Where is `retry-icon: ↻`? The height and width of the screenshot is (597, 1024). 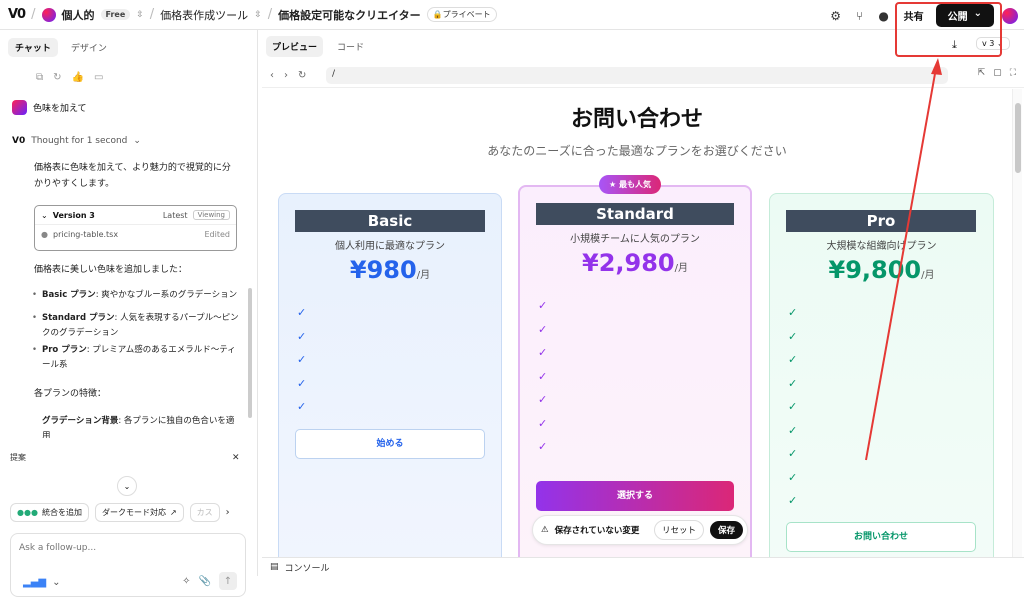 retry-icon: ↻ is located at coordinates (57, 77).